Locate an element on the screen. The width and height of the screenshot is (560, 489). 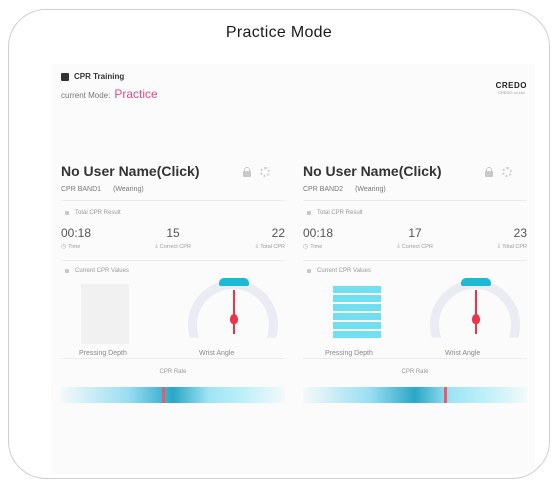
app-name: CPR Training is located at coordinates (99, 76).